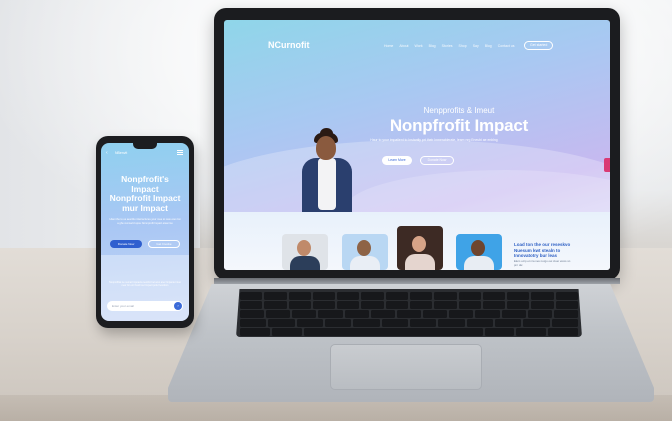 The image size is (672, 421). Describe the element at coordinates (397, 160) in the screenshot. I see `hero-primary-button: Learn More` at that location.